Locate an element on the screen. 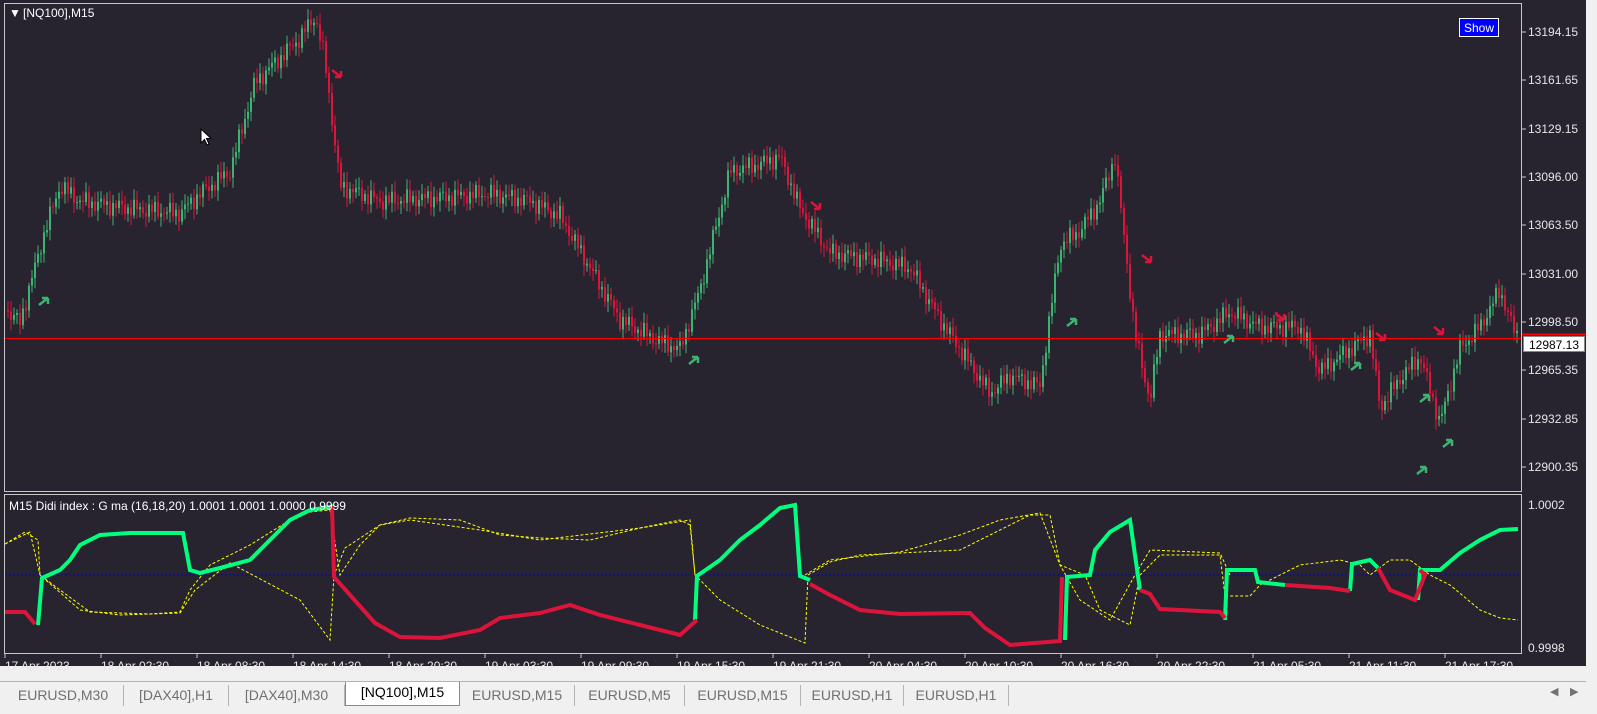 This screenshot has width=1597, height=714. time-label: 20 Apr 22:30 is located at coordinates (1191, 666).